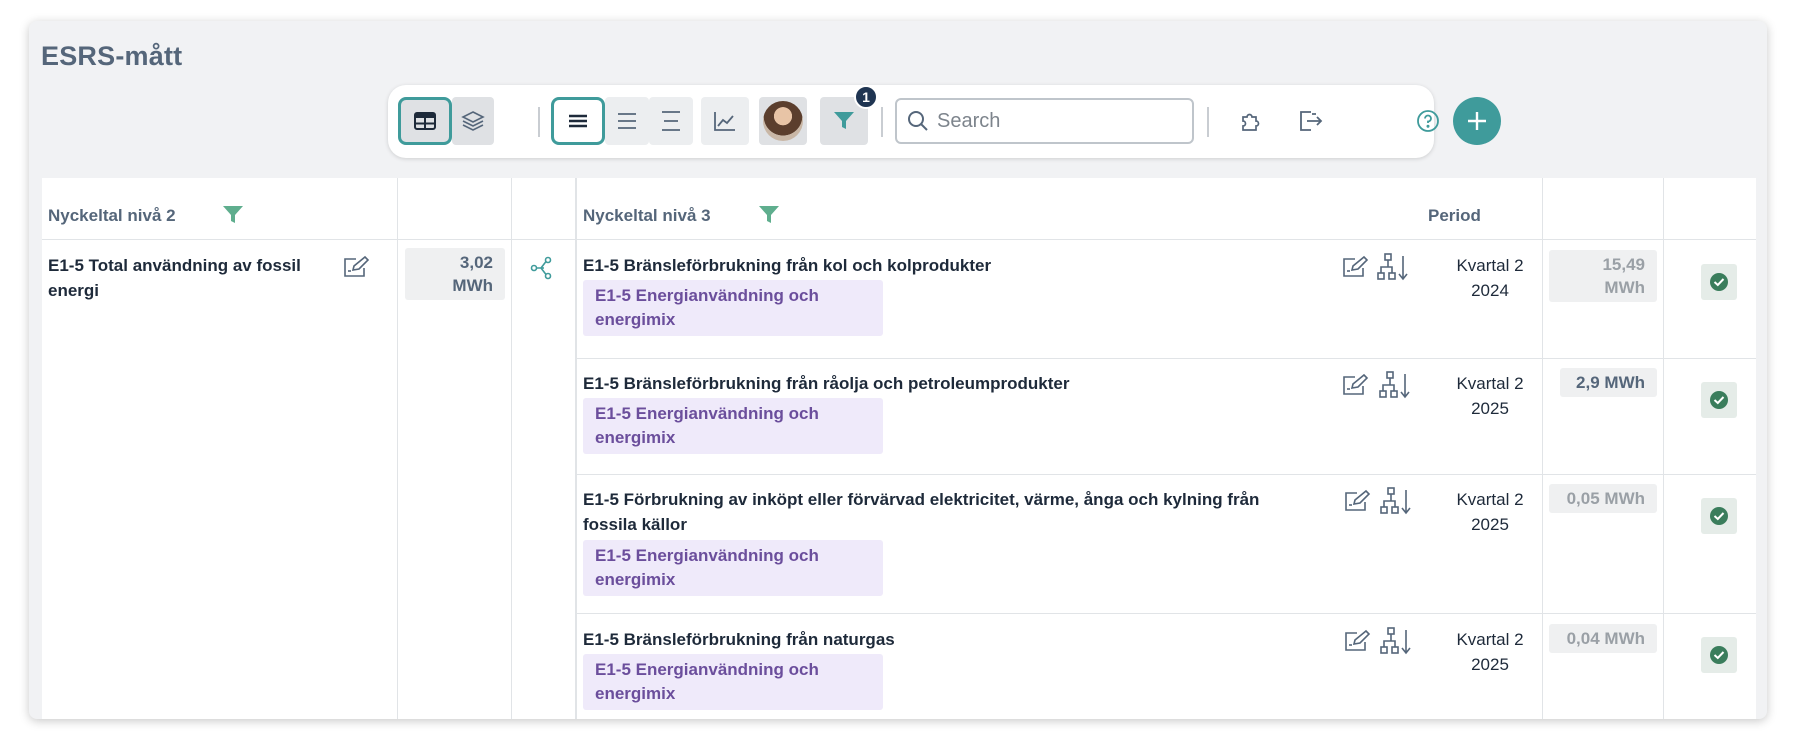 This screenshot has height=755, width=1797. I want to click on filter-count-badge: 1, so click(866, 97).